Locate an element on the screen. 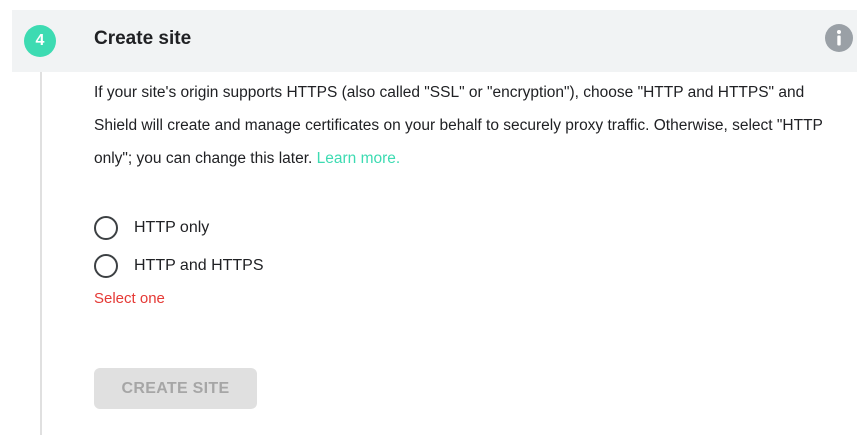 Image resolution: width=857 pixels, height=435 pixels. validation-error: Select one is located at coordinates (129, 298).